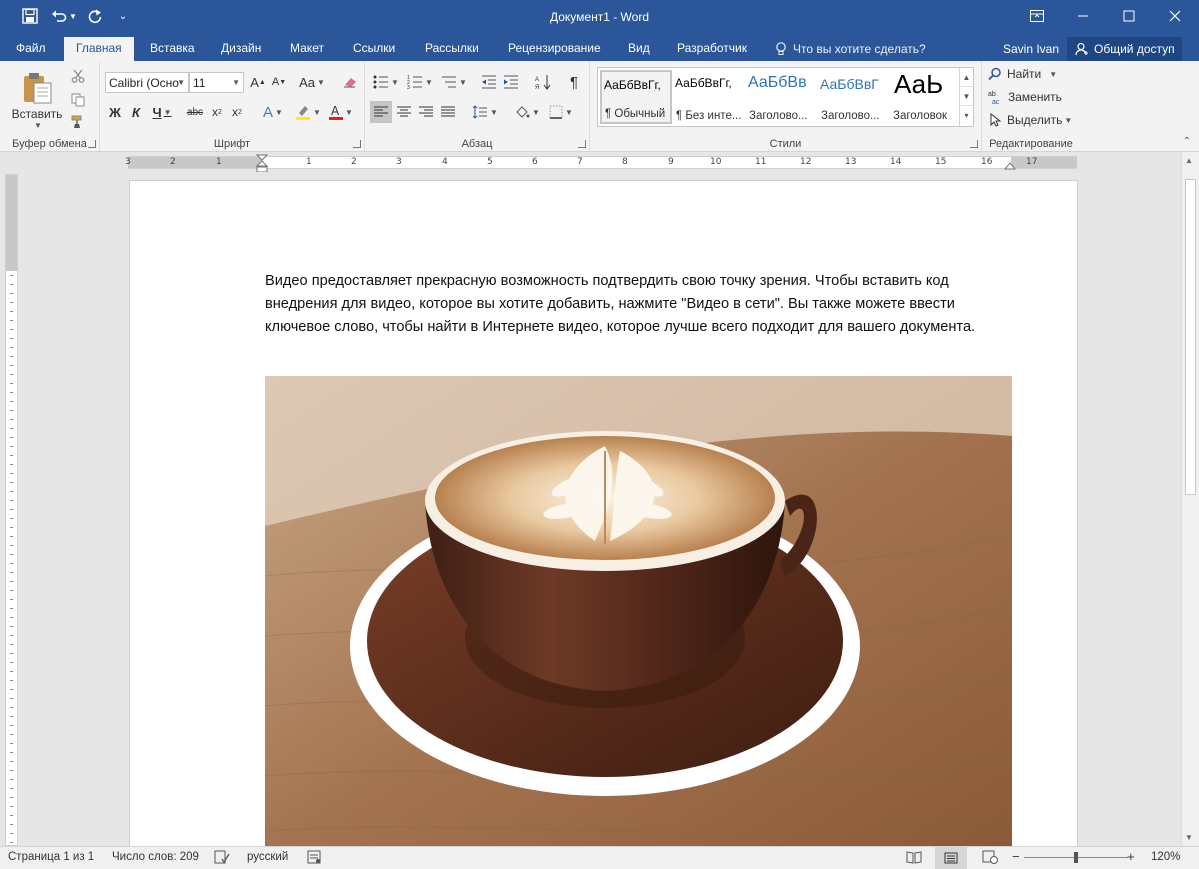 The width and height of the screenshot is (1199, 869). What do you see at coordinates (37, 100) in the screenshot?
I see `paste-button: Вставить ▼` at bounding box center [37, 100].